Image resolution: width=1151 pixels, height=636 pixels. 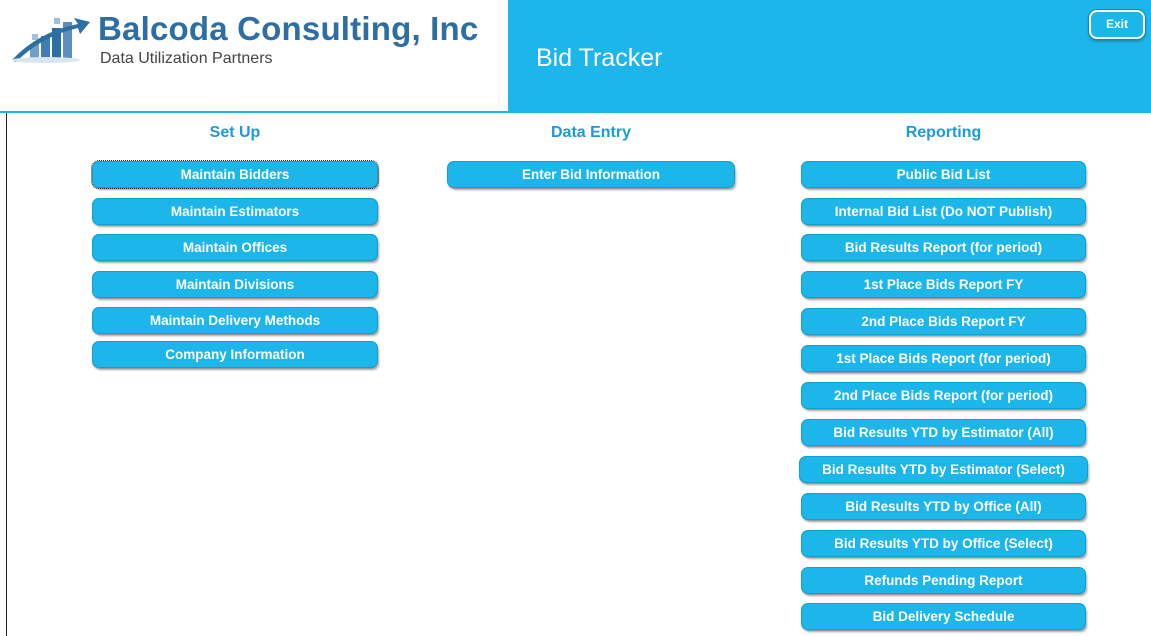 What do you see at coordinates (943, 469) in the screenshot?
I see `bid-results-ytd-estimator-select-button: Bid Results YTD by Estimator (Select)` at bounding box center [943, 469].